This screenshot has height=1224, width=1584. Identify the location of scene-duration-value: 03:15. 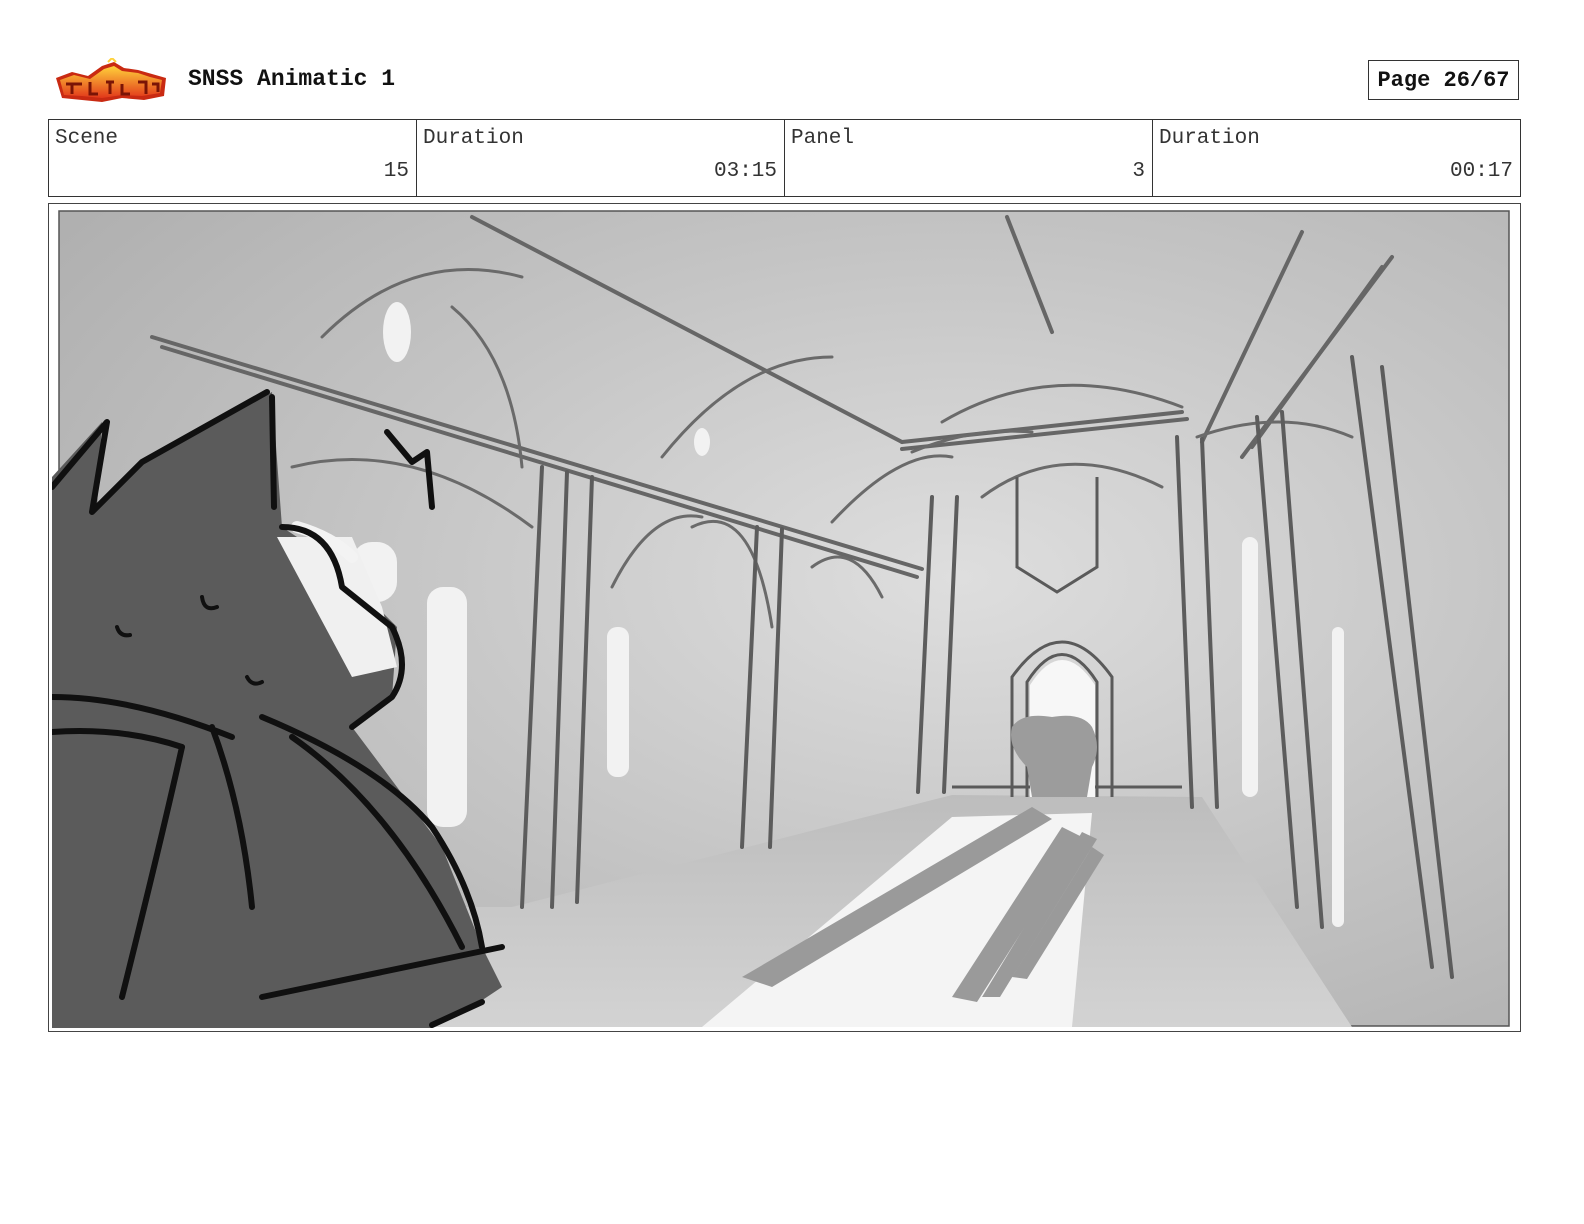
(745, 171).